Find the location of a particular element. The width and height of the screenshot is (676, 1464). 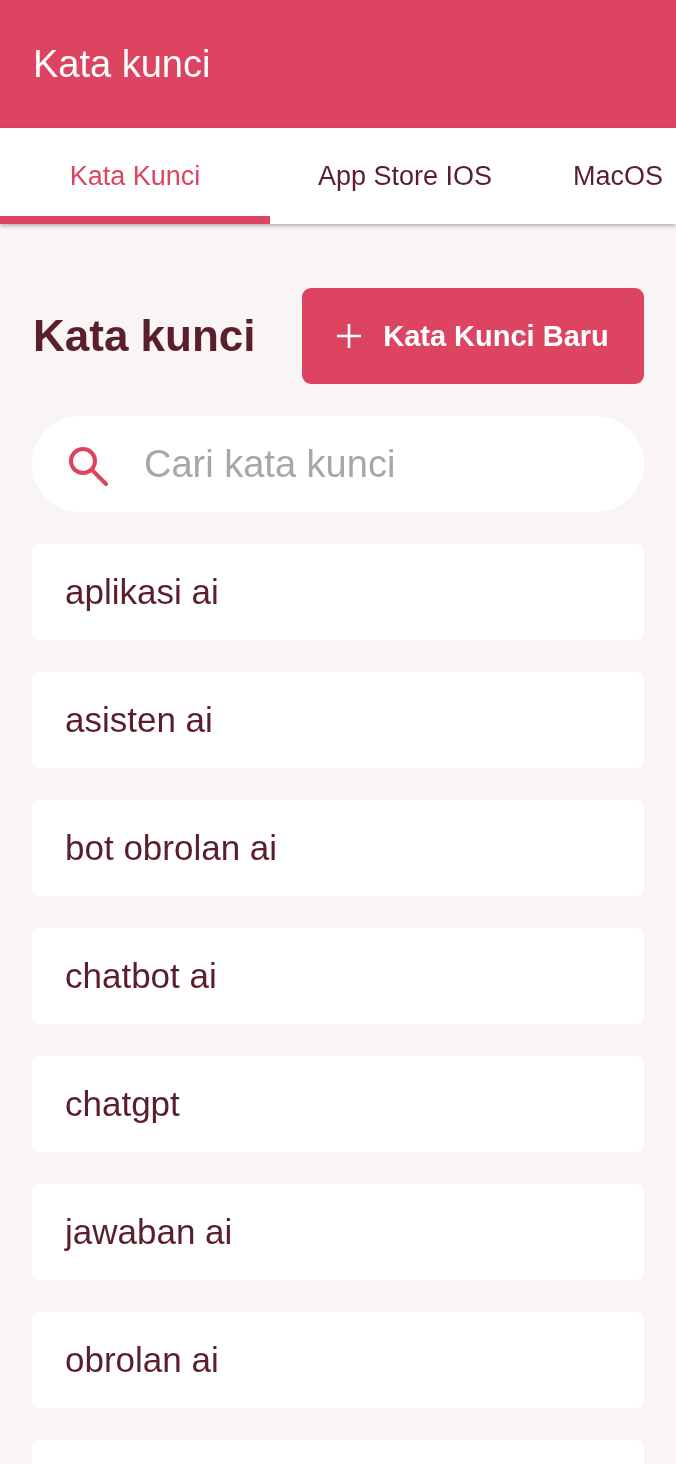

keyword-item: obrolan ai is located at coordinates (338, 1360).